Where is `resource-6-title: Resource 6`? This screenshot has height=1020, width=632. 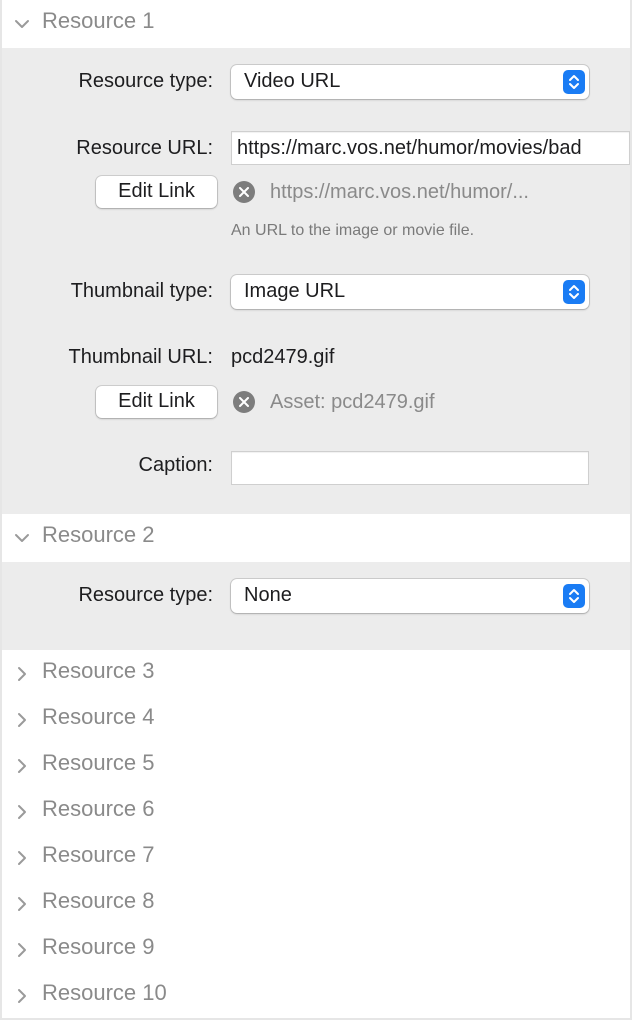
resource-6-title: Resource 6 is located at coordinates (98, 808).